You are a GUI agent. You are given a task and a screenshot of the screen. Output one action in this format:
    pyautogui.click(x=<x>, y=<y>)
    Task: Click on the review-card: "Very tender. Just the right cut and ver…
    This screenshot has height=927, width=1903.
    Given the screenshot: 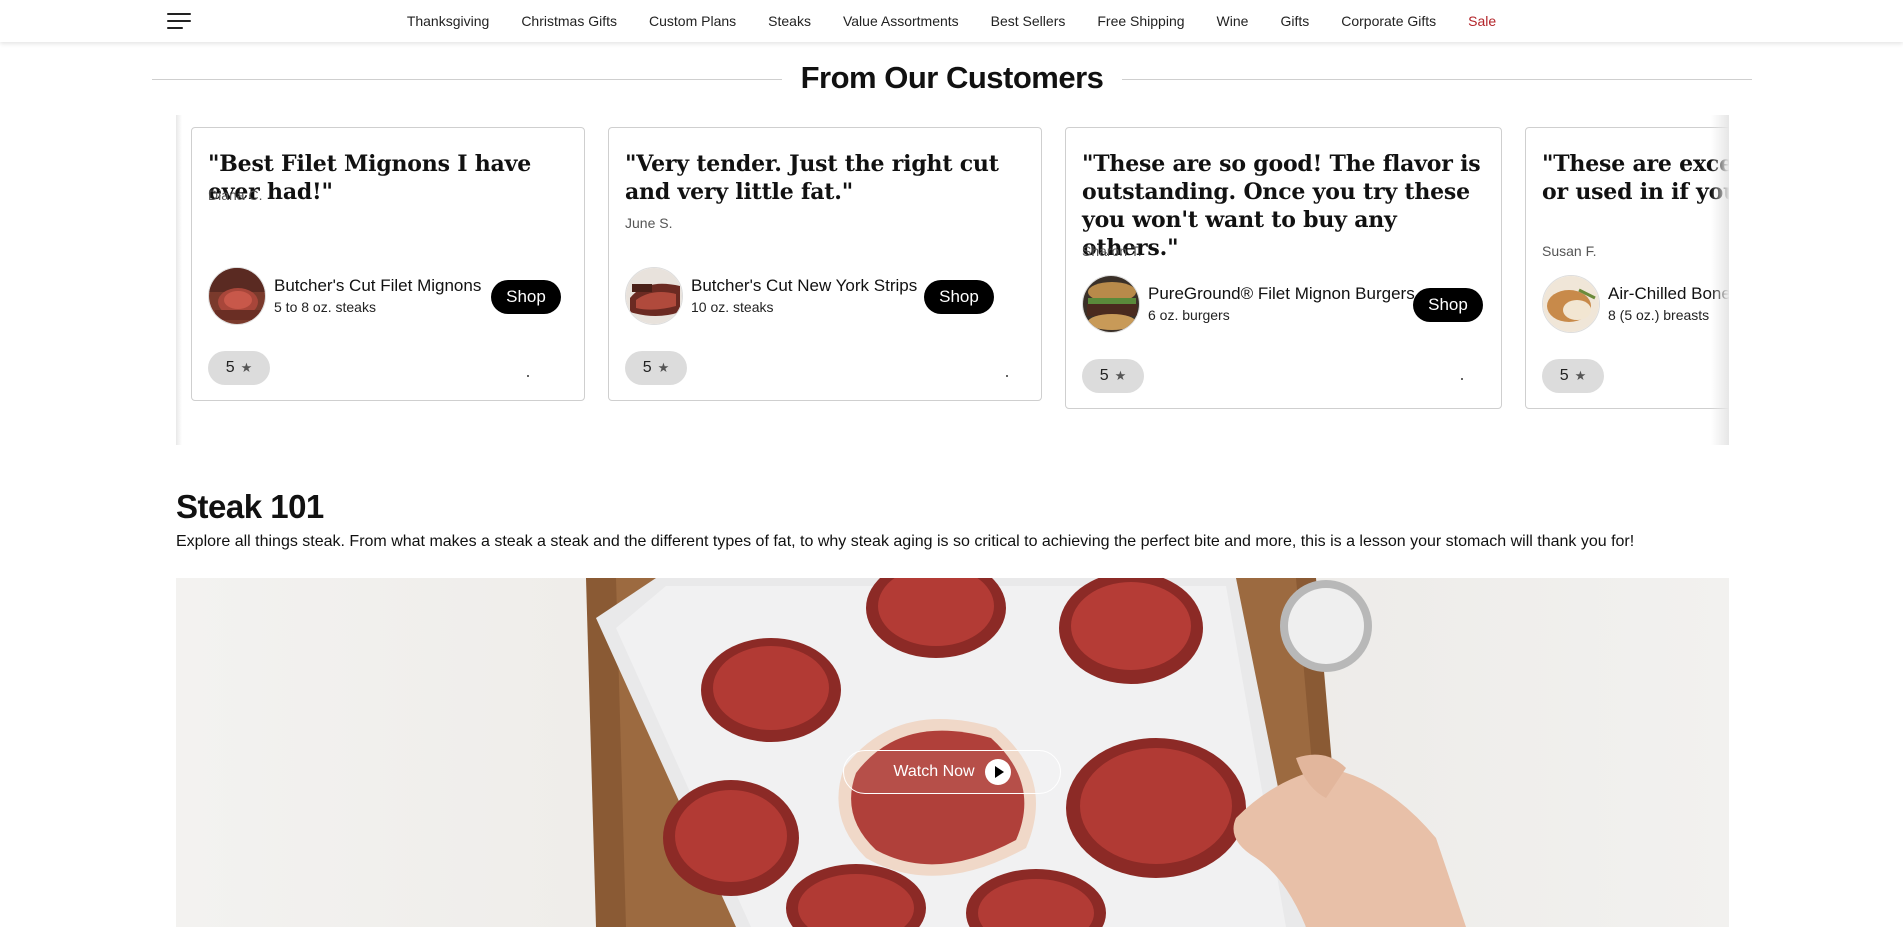 What is the action you would take?
    pyautogui.click(x=825, y=264)
    